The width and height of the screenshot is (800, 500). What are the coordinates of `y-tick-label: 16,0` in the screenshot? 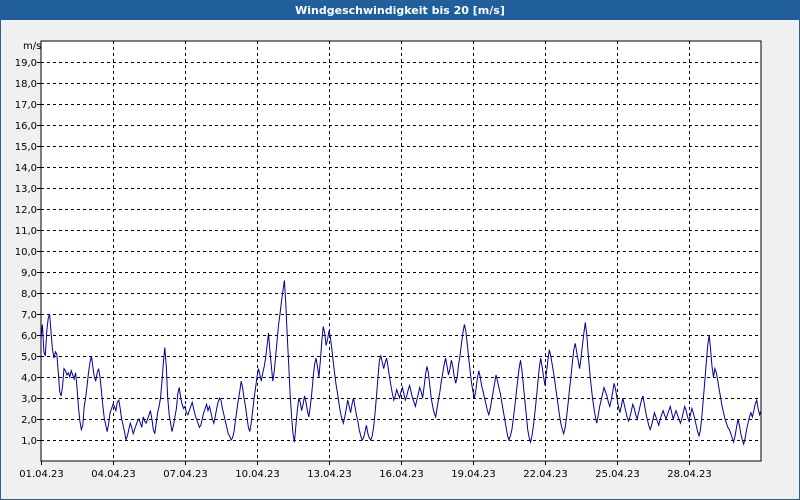 It's located at (26, 126).